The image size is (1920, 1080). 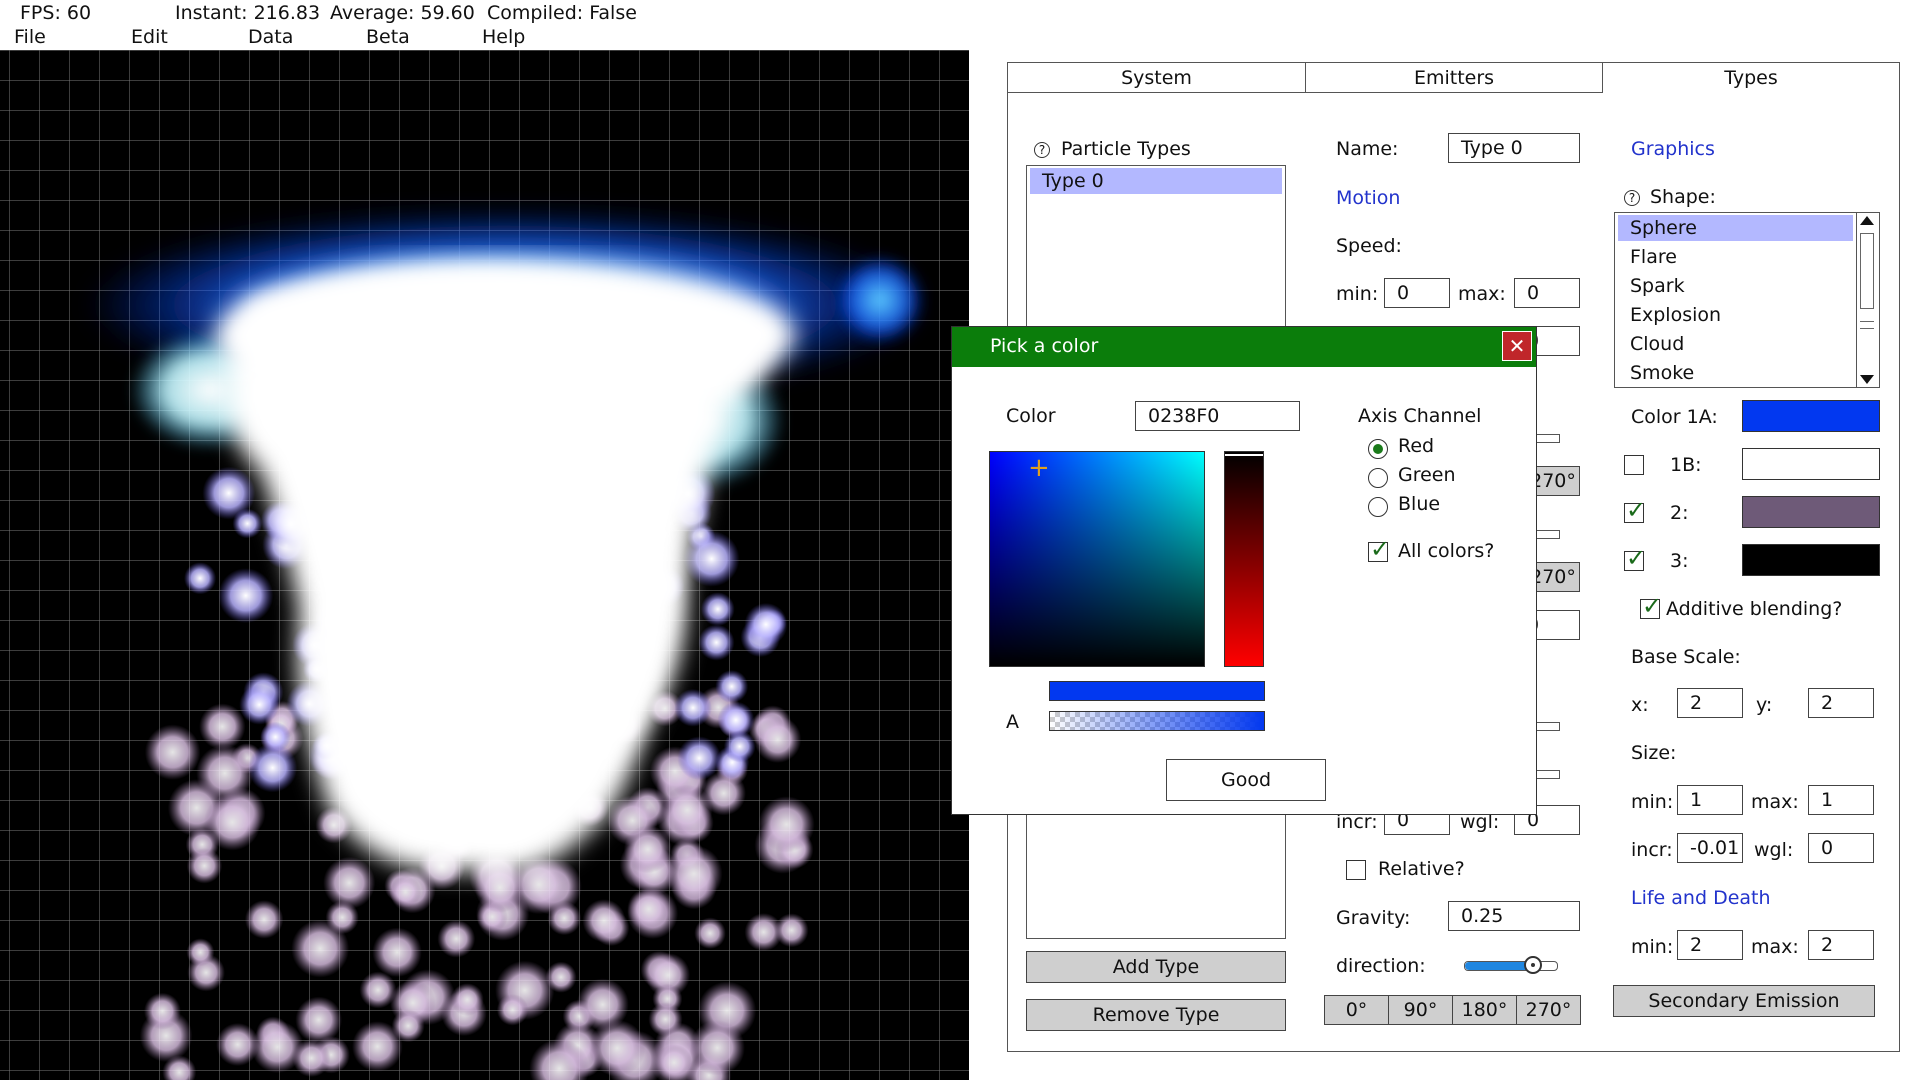 I want to click on blue-radio-label: Blue, so click(x=1419, y=504).